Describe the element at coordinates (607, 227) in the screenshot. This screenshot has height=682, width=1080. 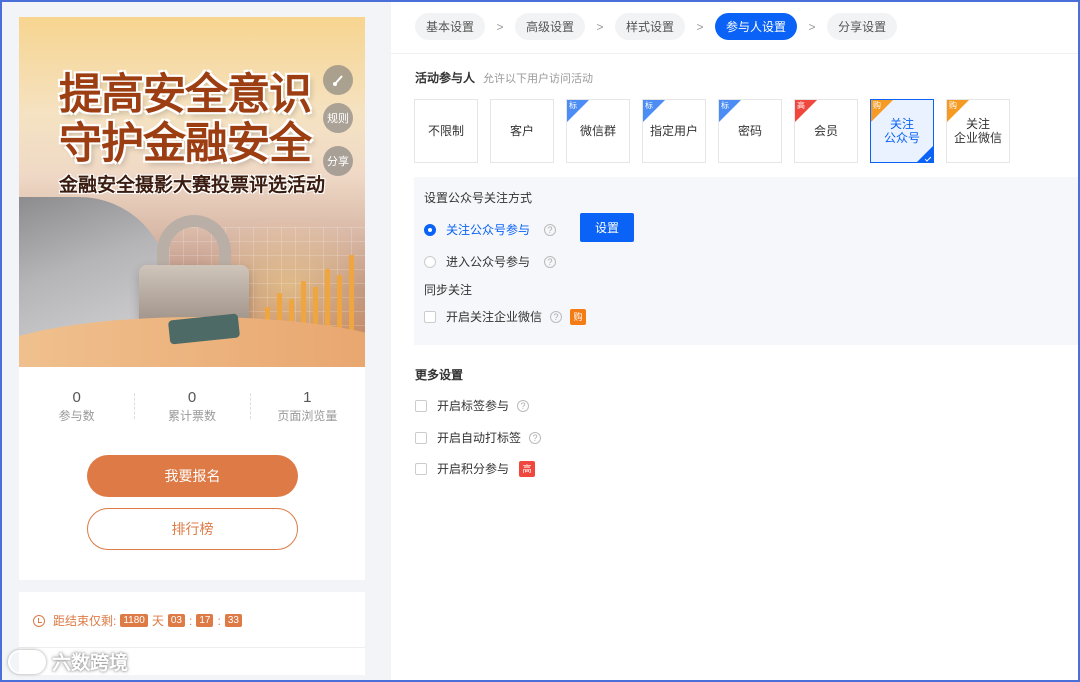
I see `set-button: 设置` at that location.